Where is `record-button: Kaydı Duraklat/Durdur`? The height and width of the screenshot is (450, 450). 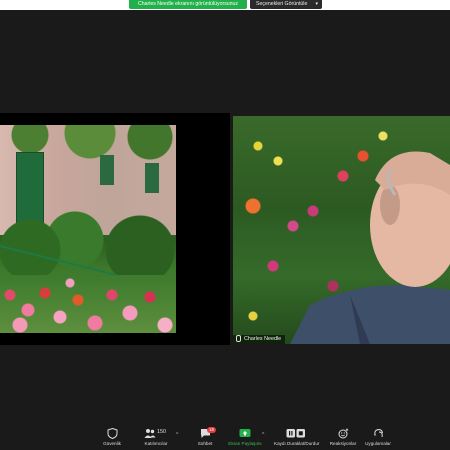 record-button: Kaydı Duraklat/Durdur is located at coordinates (296, 437).